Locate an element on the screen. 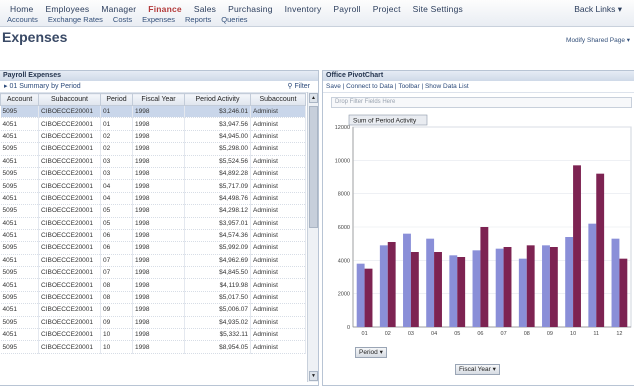 The image size is (634, 386). table-row: 4051 CIBOECCE20001 03 1998 $5,524.56 Administ is located at coordinates (153, 161).